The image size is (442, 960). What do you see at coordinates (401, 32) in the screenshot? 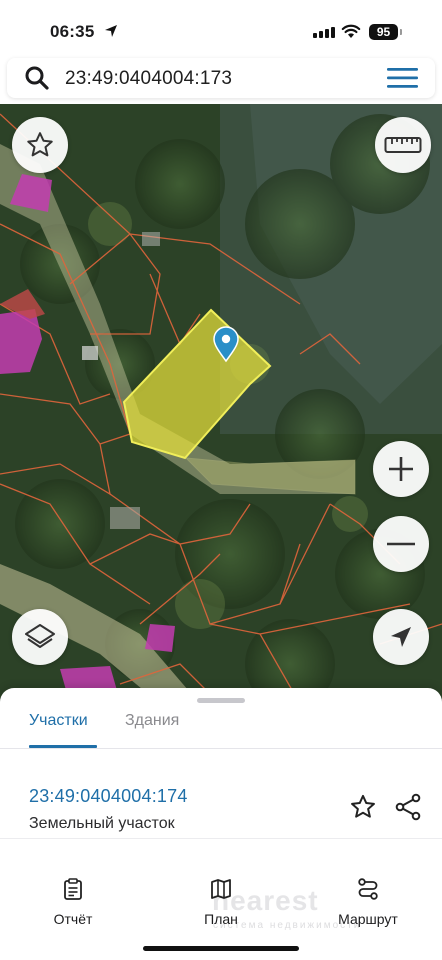
I see `battery-tip` at bounding box center [401, 32].